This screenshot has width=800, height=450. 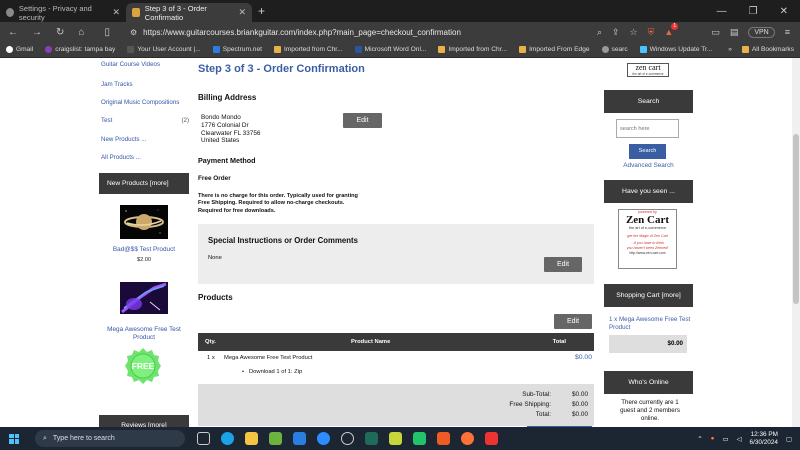 I want to click on firefox-icon, so click(x=467, y=438).